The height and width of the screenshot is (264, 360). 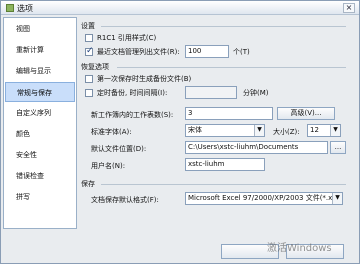 What do you see at coordinates (349, 8) in the screenshot?
I see `close-button: ×` at bounding box center [349, 8].